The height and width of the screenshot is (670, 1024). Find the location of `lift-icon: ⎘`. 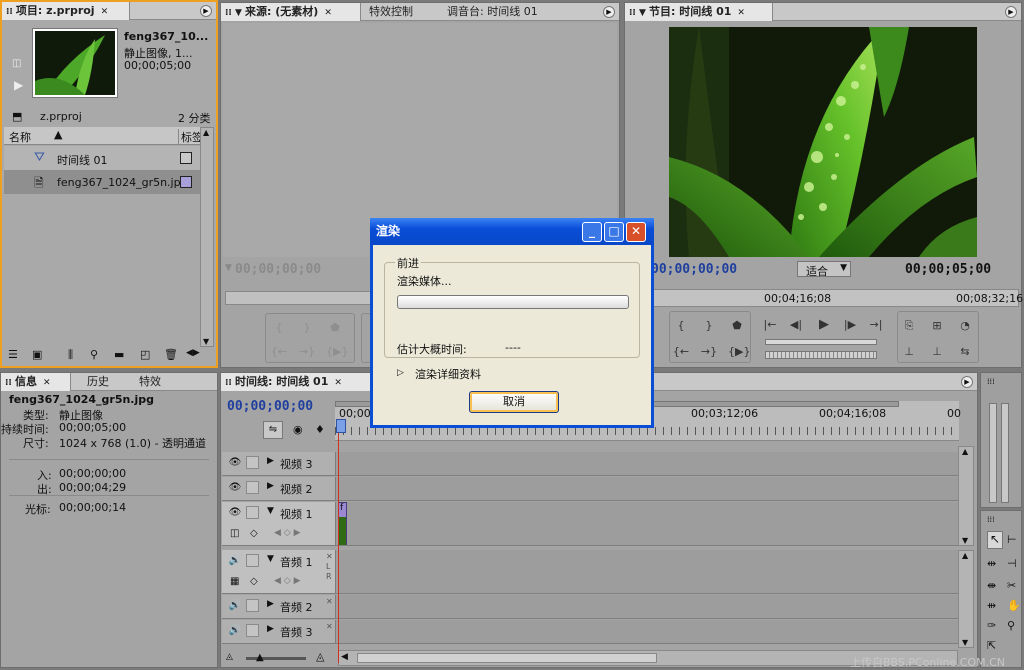

lift-icon: ⎘ is located at coordinates (909, 326).